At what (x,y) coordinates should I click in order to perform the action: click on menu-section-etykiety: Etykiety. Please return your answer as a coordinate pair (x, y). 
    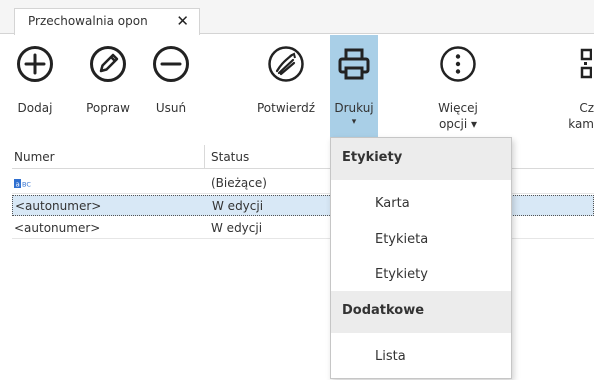
    Looking at the image, I should click on (421, 159).